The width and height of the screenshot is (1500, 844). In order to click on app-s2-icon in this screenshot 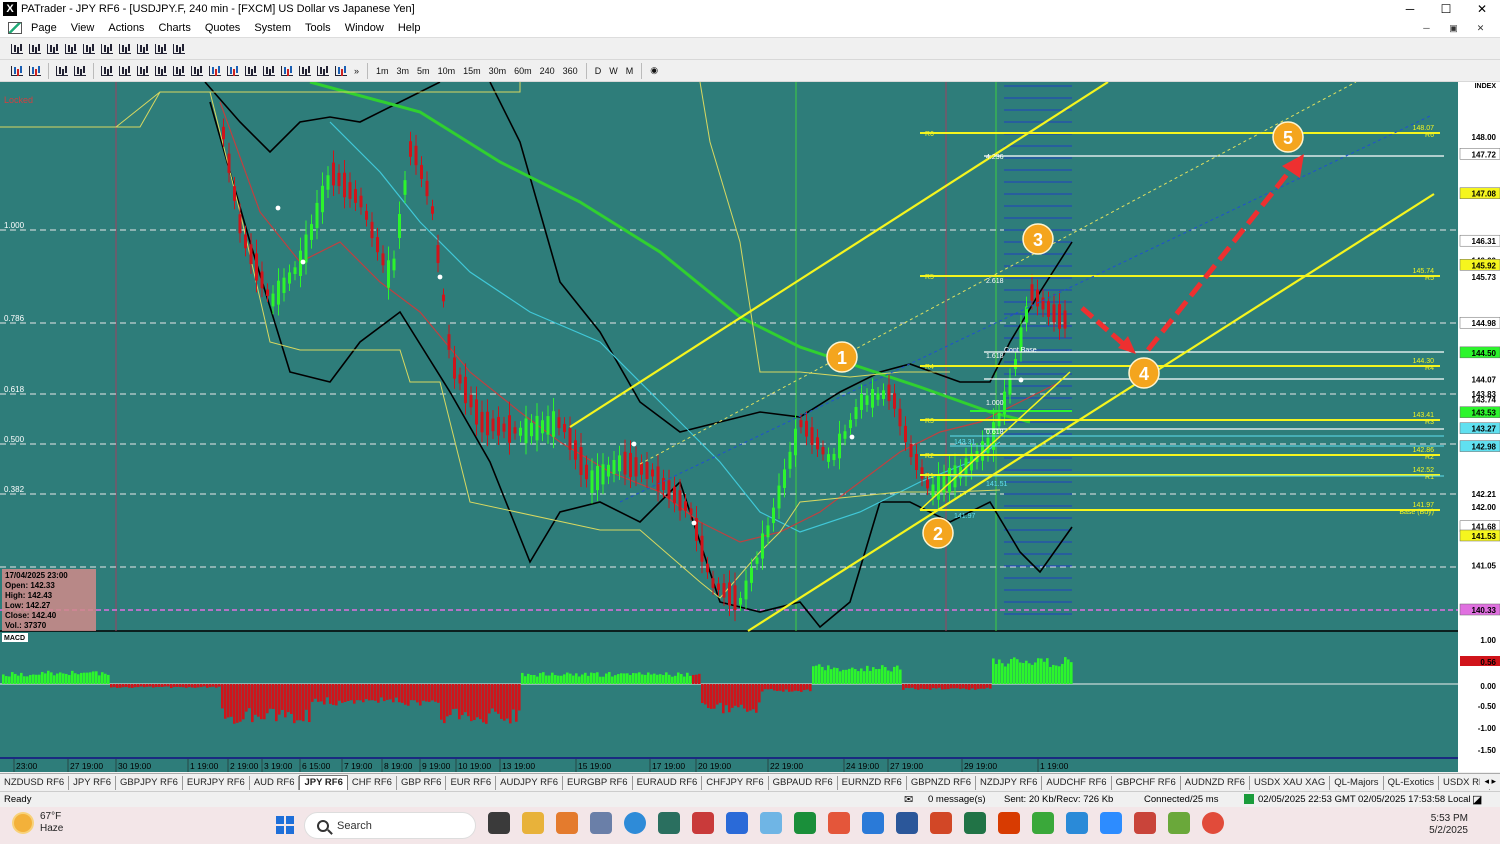, I will do `click(873, 823)`.